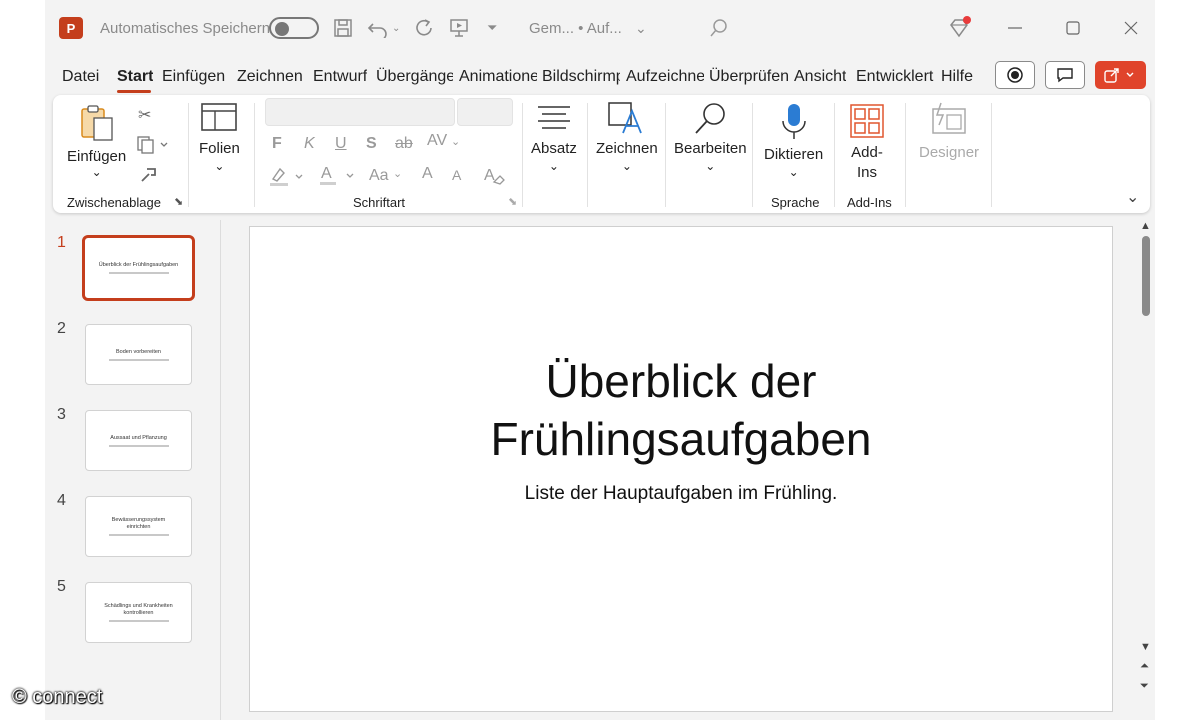  Describe the element at coordinates (949, 118) in the screenshot. I see `designer-icon` at that location.